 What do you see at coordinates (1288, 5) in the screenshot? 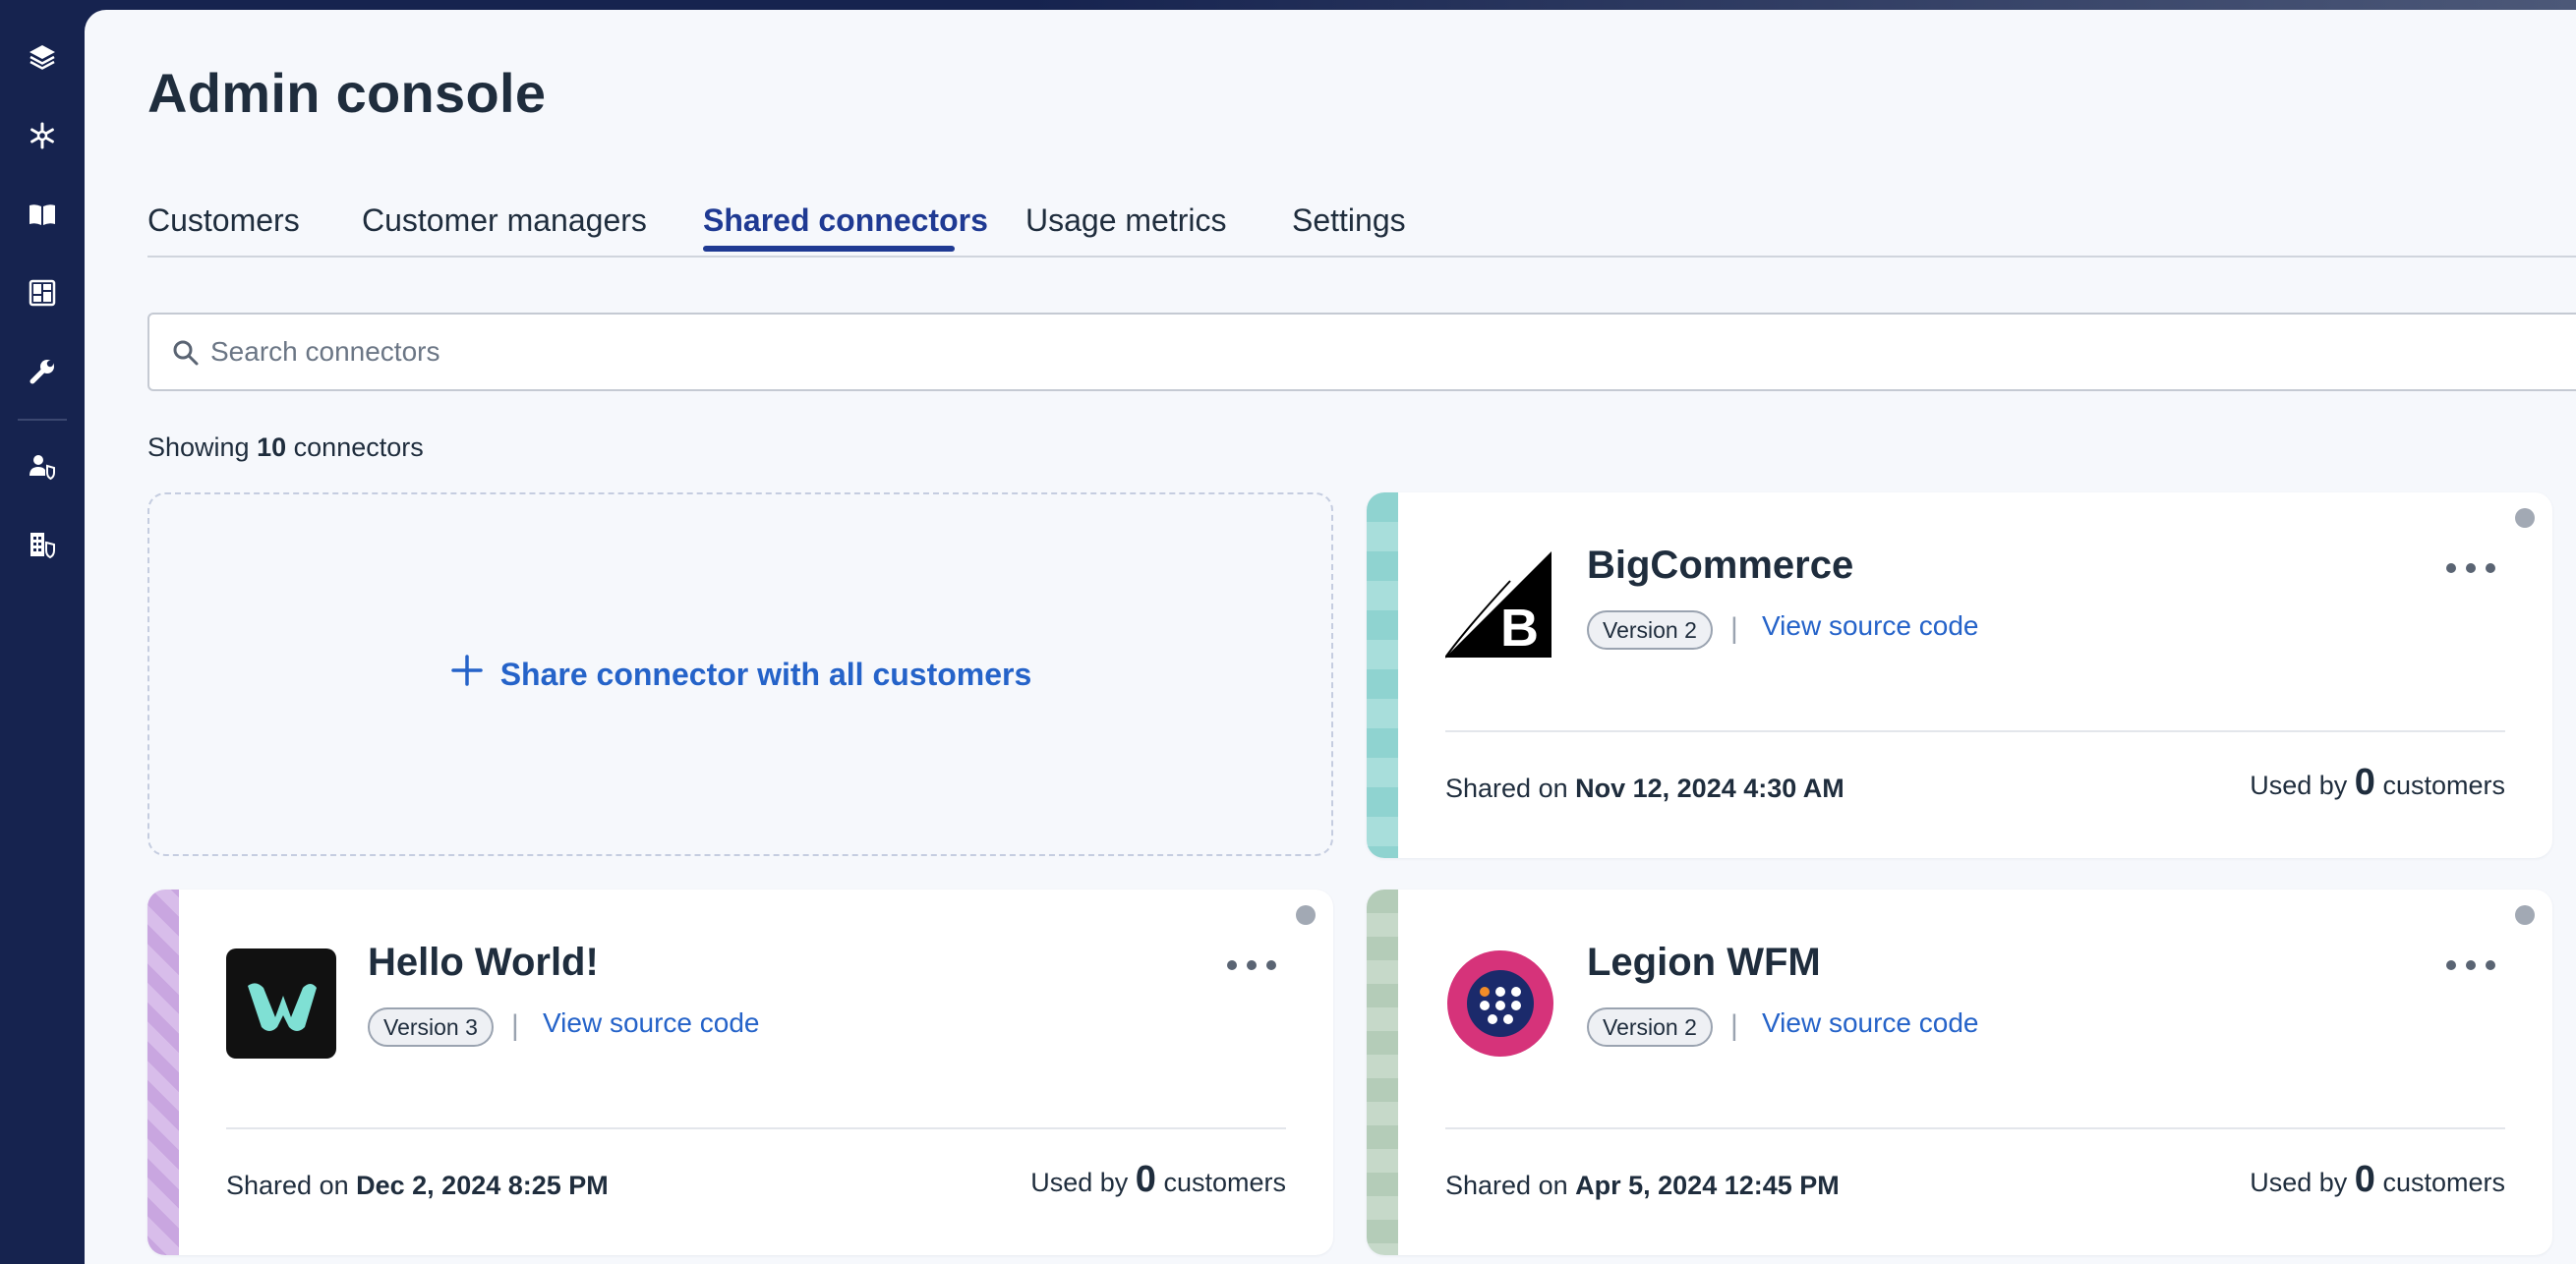
I see `top-gradient-bar` at bounding box center [1288, 5].